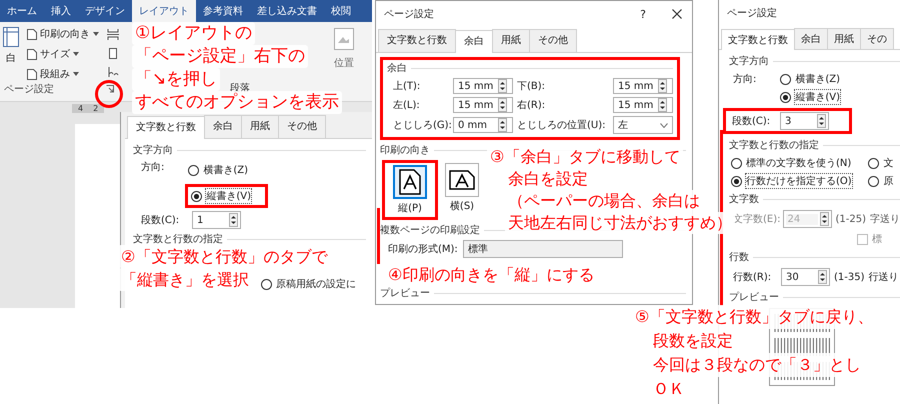 The width and height of the screenshot is (900, 404). Describe the element at coordinates (63, 54) in the screenshot. I see `ribbon-button: サイズ` at that location.